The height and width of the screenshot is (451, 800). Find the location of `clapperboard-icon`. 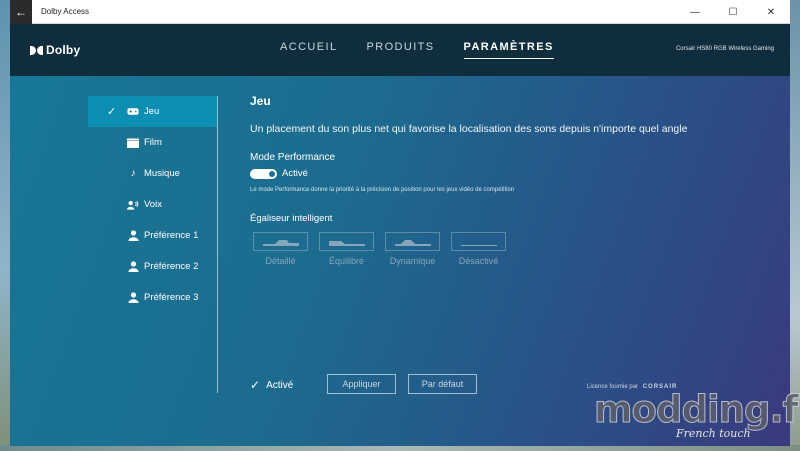

clapperboard-icon is located at coordinates (133, 143).